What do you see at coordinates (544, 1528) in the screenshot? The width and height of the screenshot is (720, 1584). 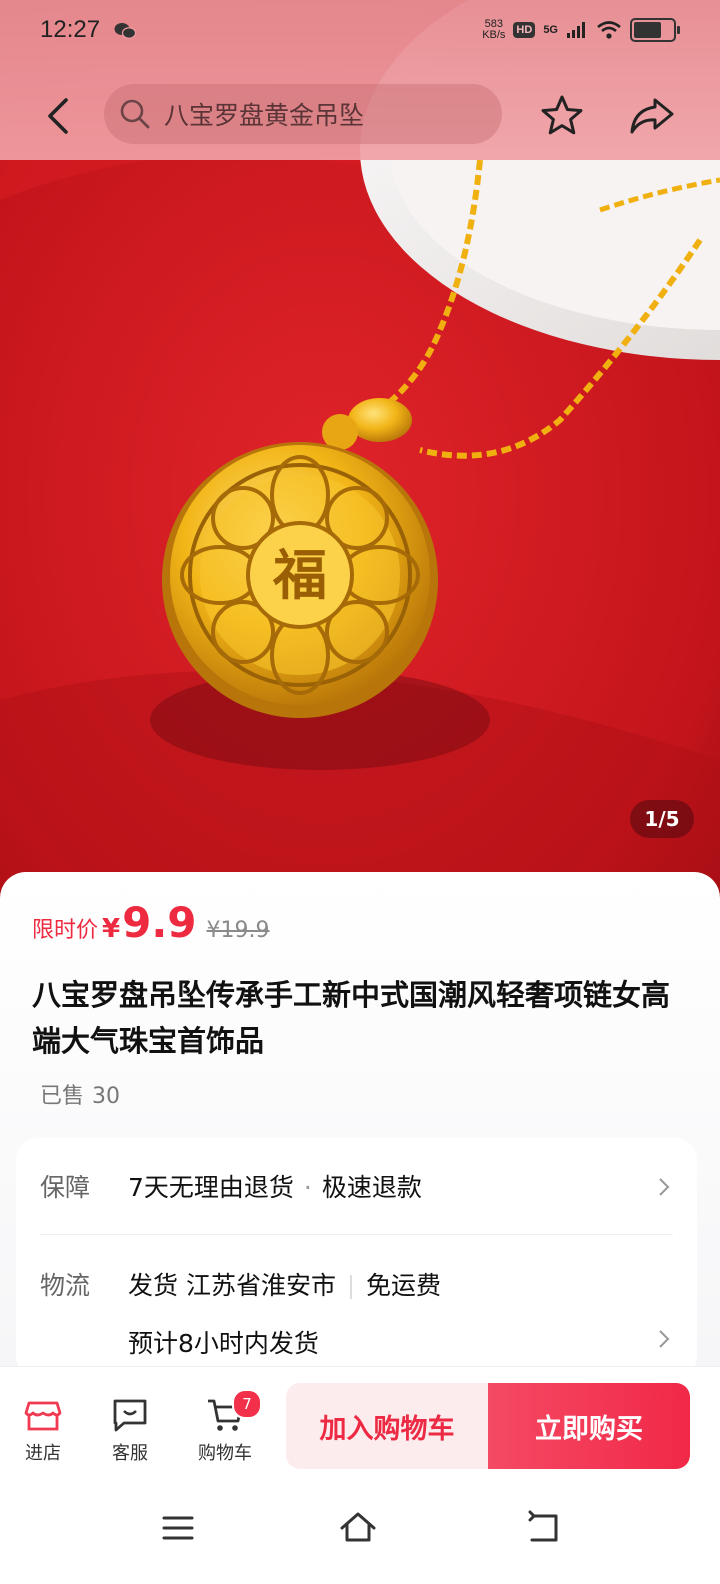 I see `back-nav-icon` at bounding box center [544, 1528].